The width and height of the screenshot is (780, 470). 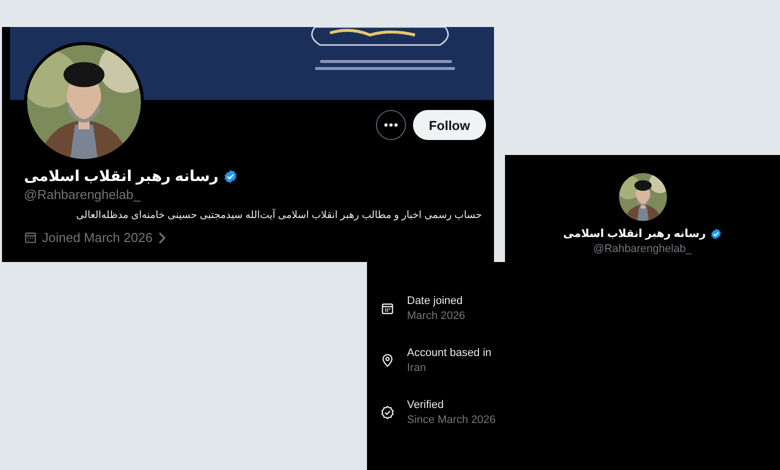 What do you see at coordinates (97, 237) in the screenshot?
I see `joined-date: Joined March 2026` at bounding box center [97, 237].